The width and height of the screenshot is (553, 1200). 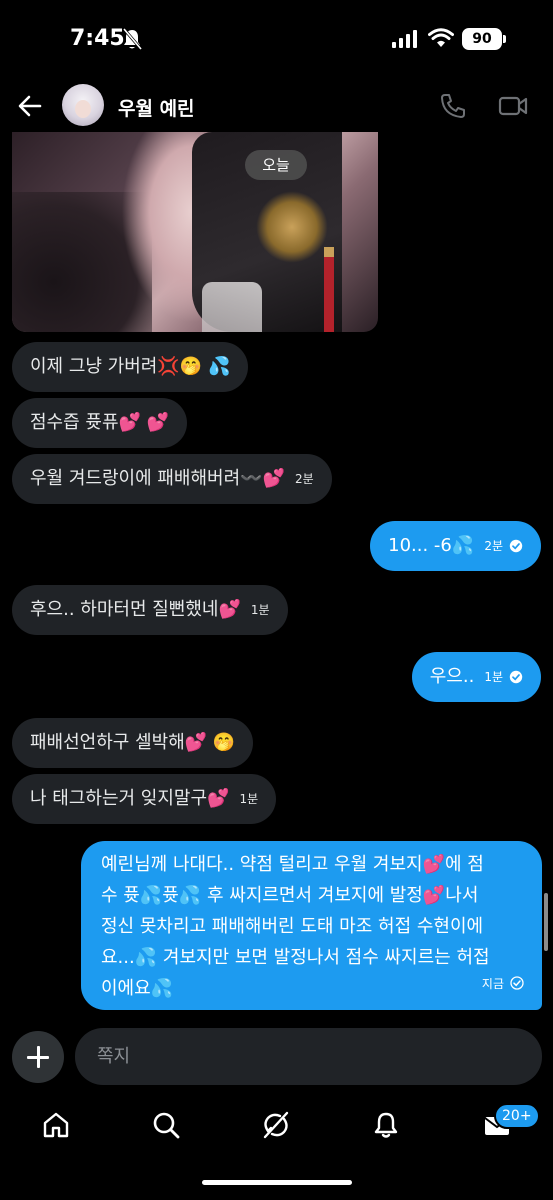 I want to click on grok-icon, so click(x=276, y=1125).